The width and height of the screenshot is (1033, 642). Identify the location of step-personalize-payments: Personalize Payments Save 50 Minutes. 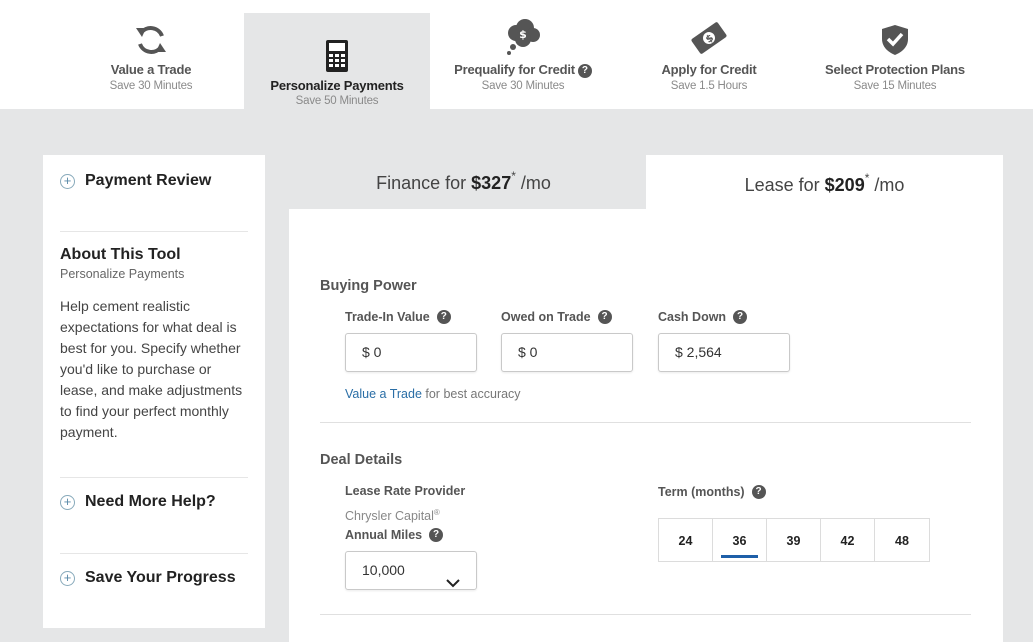
(337, 61).